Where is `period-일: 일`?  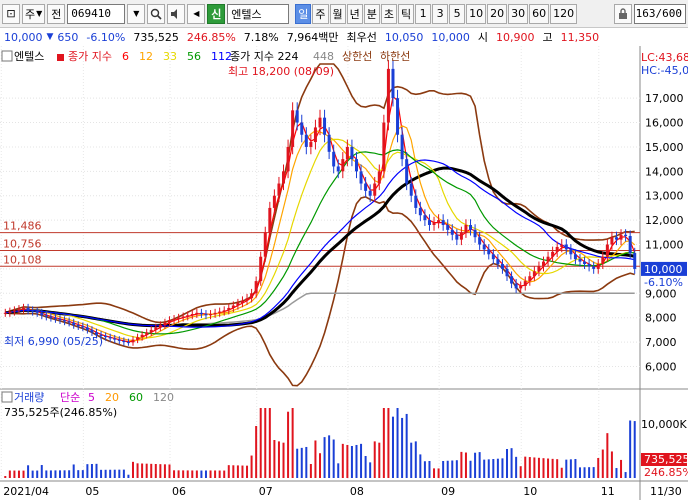 period-일: 일 is located at coordinates (303, 13).